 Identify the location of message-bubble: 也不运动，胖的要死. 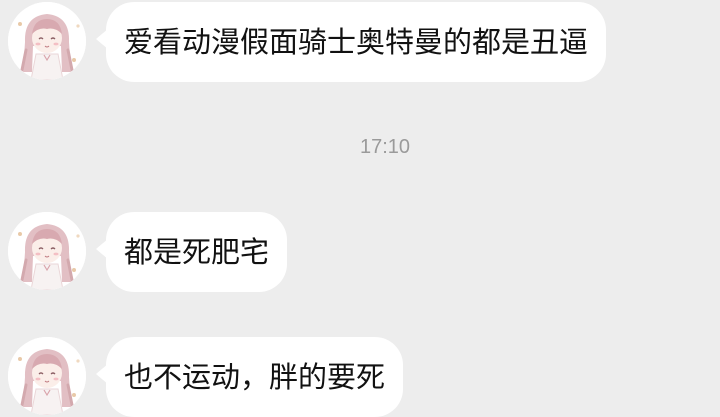
(255, 377).